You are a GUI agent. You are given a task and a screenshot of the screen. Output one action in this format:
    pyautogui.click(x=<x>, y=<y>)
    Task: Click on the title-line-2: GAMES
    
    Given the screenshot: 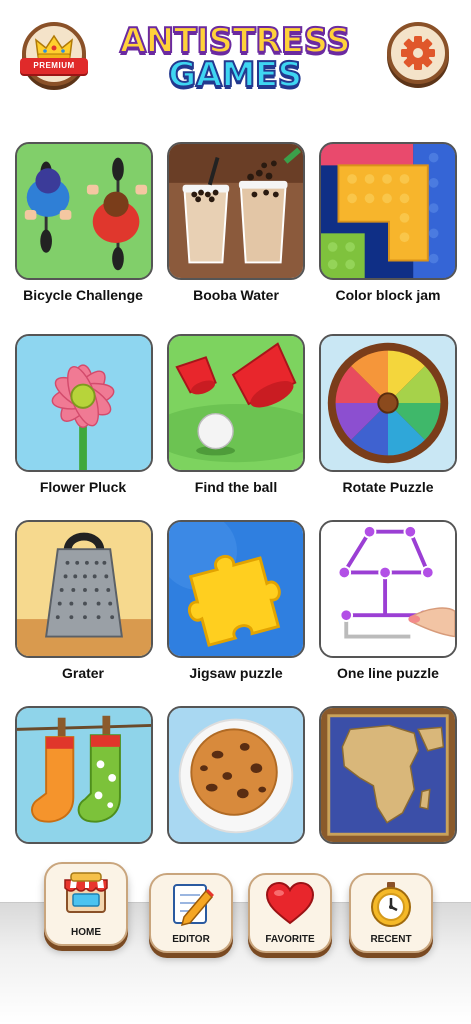 What is the action you would take?
    pyautogui.click(x=235, y=75)
    